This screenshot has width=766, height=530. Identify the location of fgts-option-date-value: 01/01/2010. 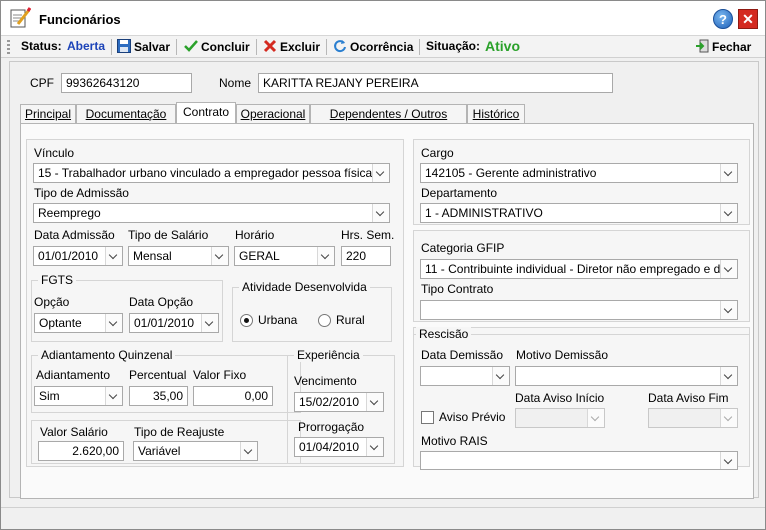
(164, 323).